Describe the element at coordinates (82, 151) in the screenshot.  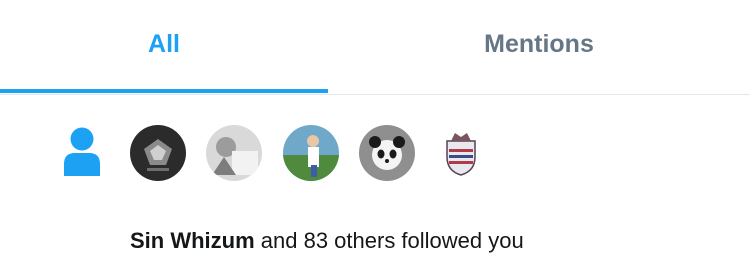
I see `person-icon` at that location.